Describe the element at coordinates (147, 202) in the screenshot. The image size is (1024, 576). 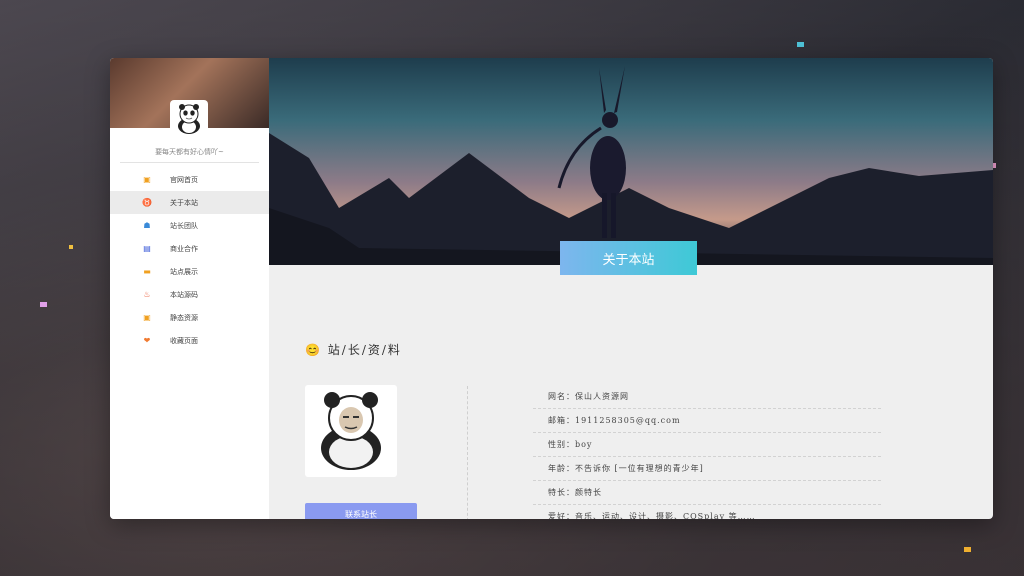
I see `alarm-icon: ♉` at that location.